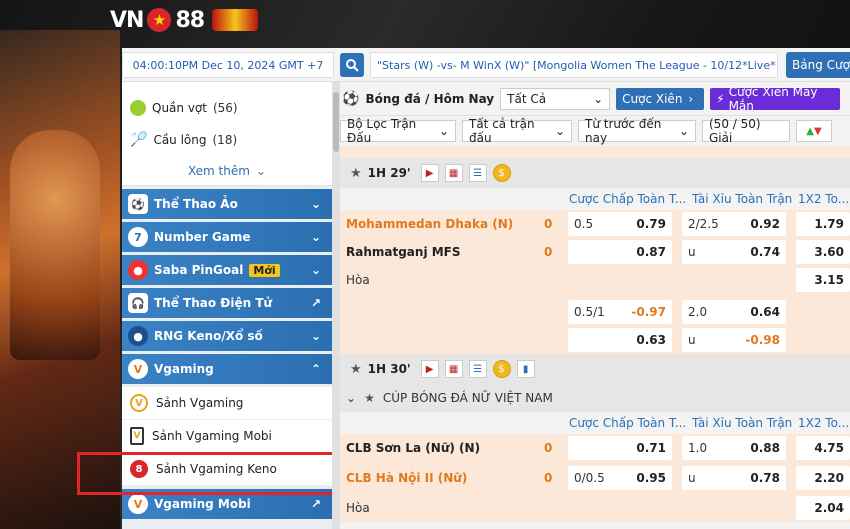 The height and width of the screenshot is (529, 850). What do you see at coordinates (227, 436) in the screenshot?
I see `sidebar-item-sanh-vgaming-mobi: V Sảnh Vgaming Mobi` at bounding box center [227, 436].